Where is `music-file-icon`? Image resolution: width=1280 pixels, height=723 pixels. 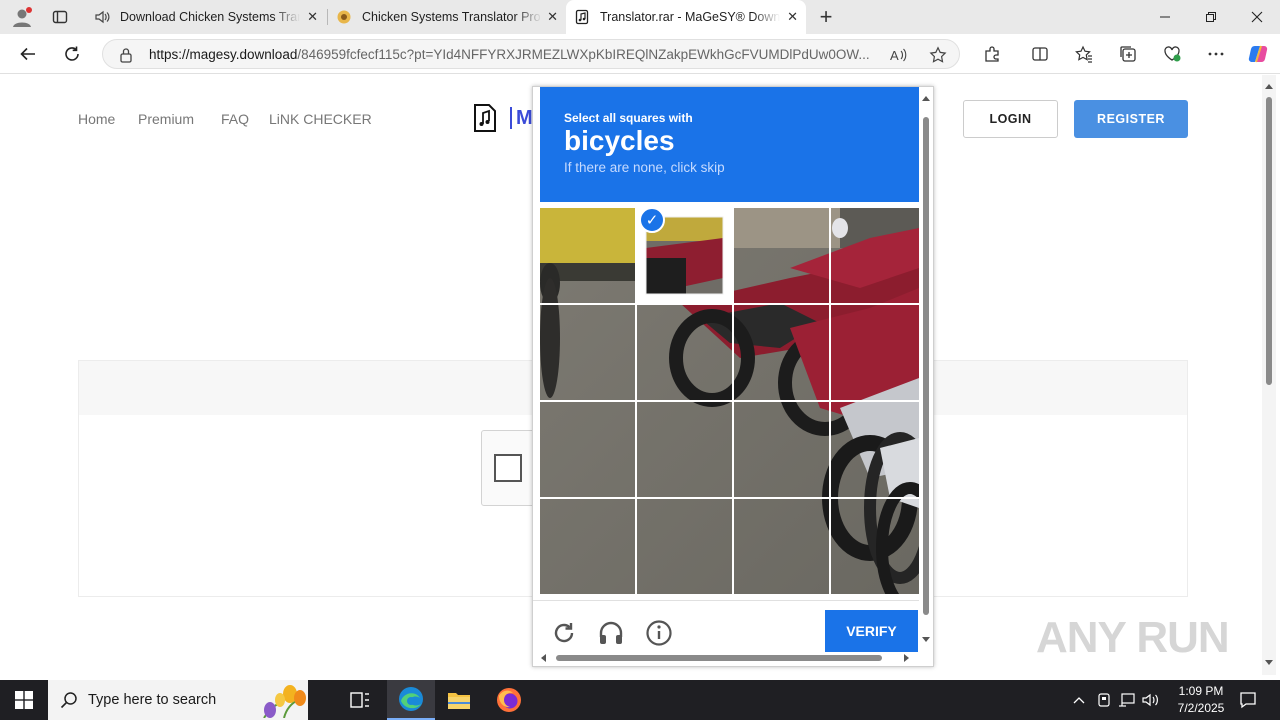
music-file-icon is located at coordinates (485, 118).